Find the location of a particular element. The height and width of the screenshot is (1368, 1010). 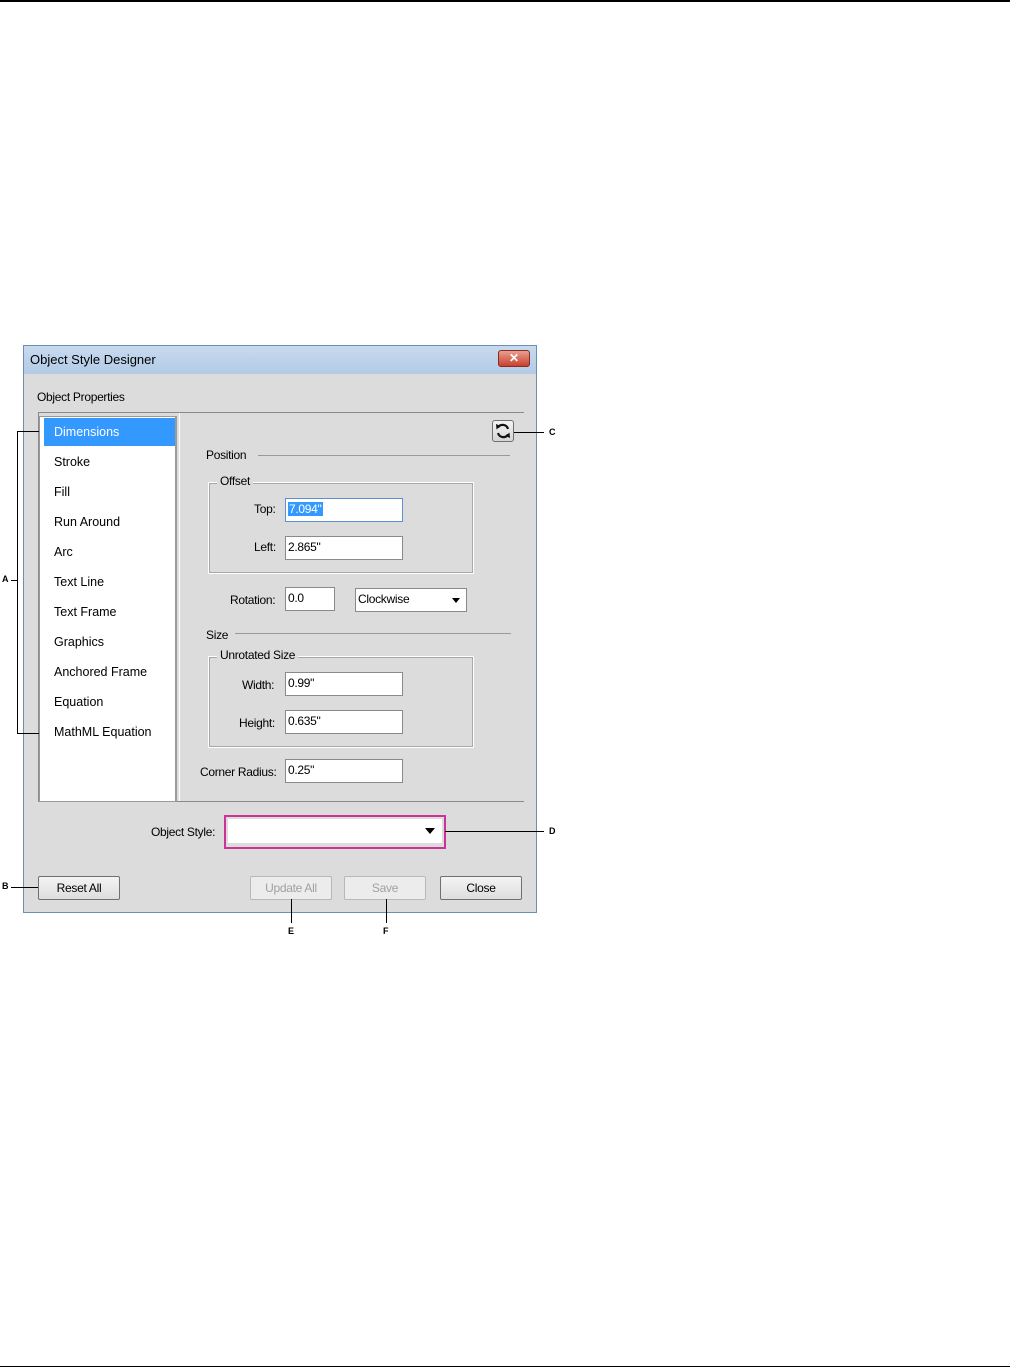

object-style-select is located at coordinates (335, 831).